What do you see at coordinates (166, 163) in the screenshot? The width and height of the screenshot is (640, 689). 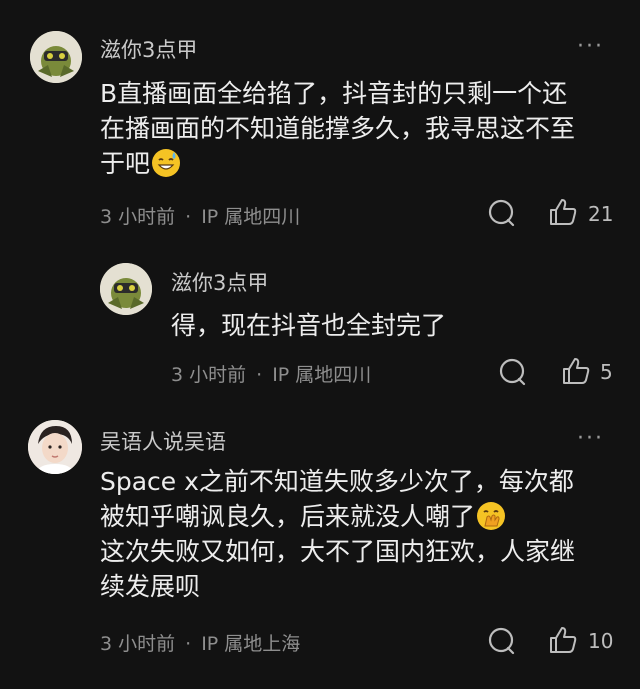 I see `sweat-smile-emoji` at bounding box center [166, 163].